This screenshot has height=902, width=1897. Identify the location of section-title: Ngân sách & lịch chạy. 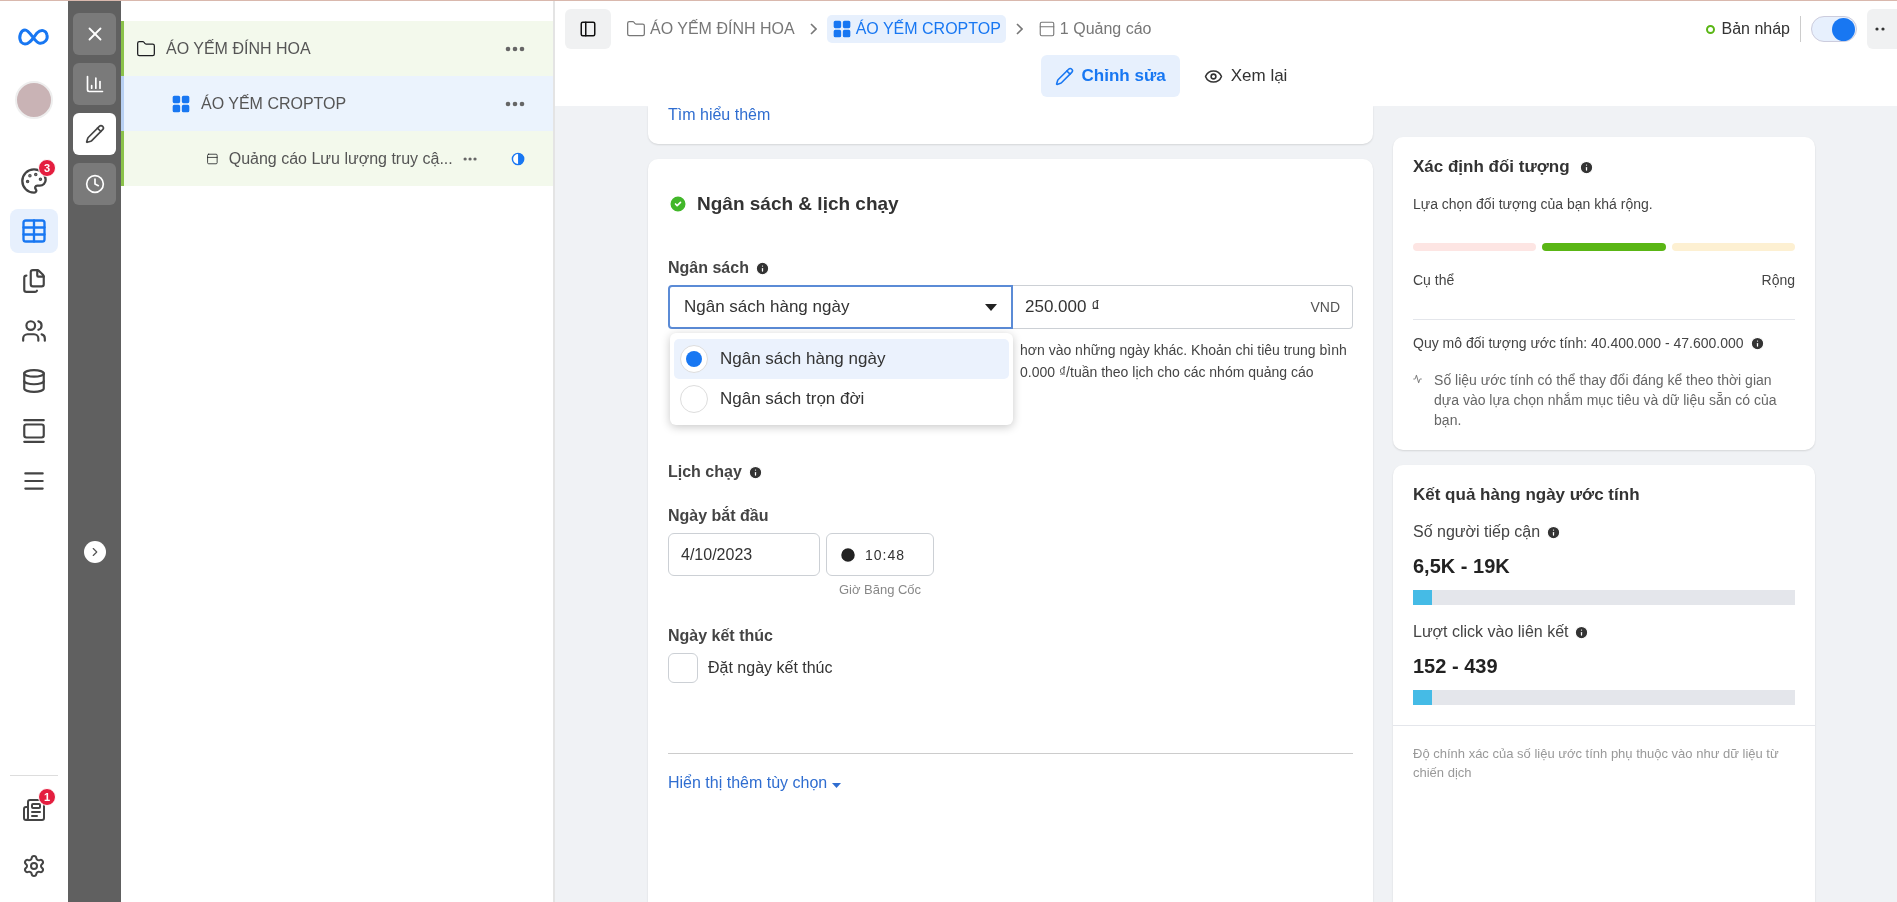
(798, 204).